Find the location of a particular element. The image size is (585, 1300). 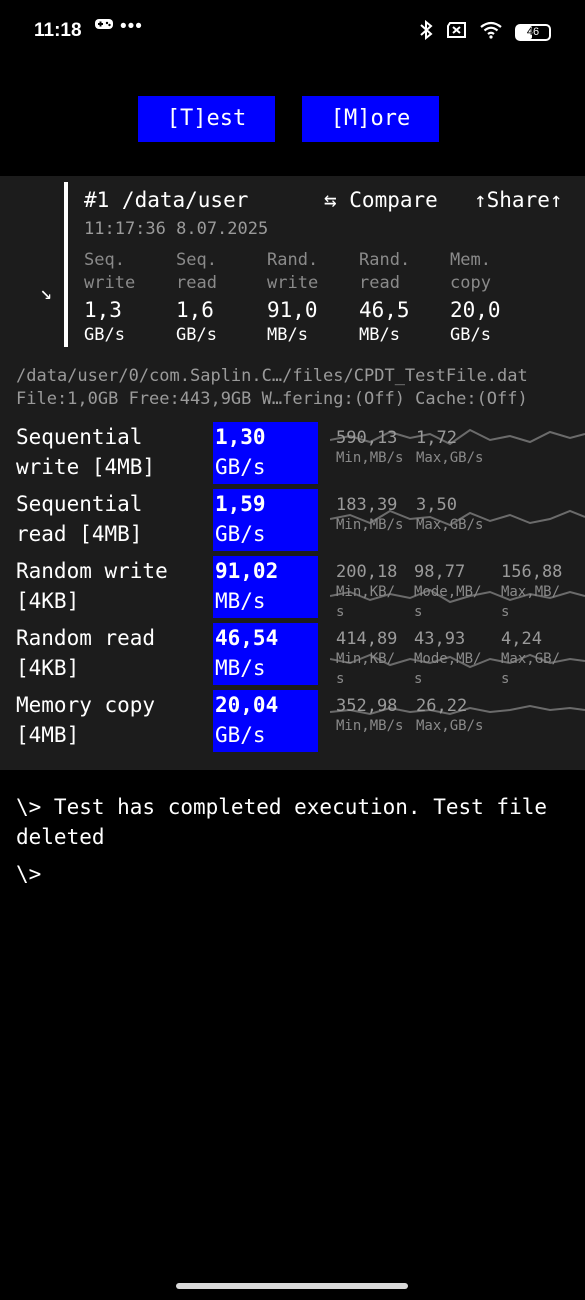

stat-min: 352,98 Min,MB/s is located at coordinates (369, 716).